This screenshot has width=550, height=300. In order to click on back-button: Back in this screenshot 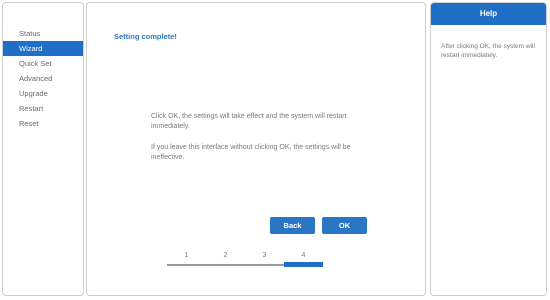, I will do `click(292, 225)`.